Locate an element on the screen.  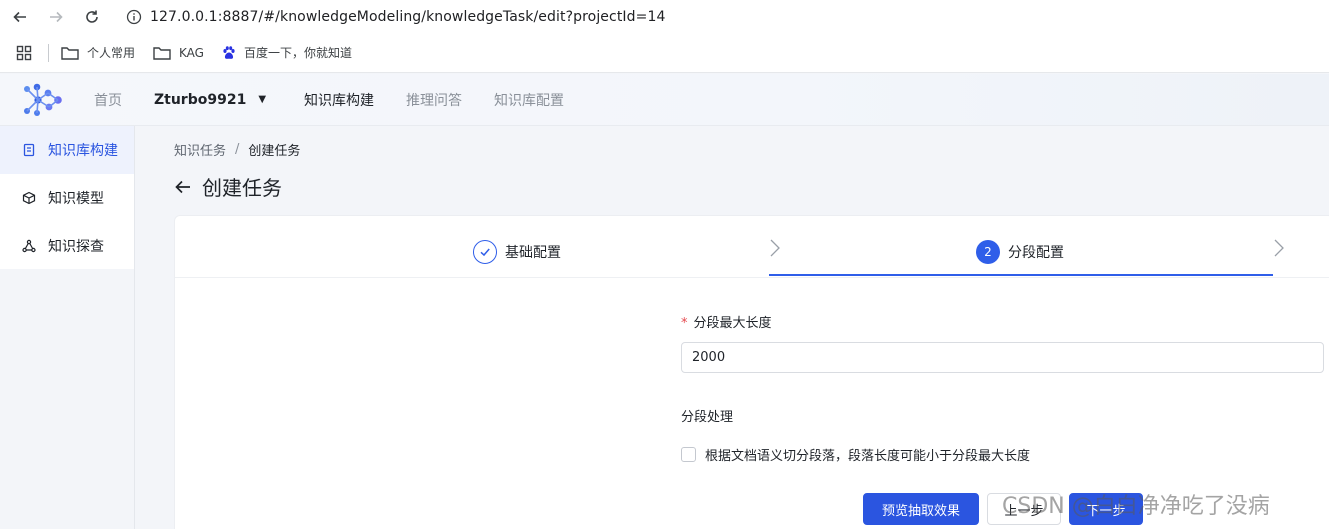
max-length-label-text: 分段最大长度 is located at coordinates (732, 323).